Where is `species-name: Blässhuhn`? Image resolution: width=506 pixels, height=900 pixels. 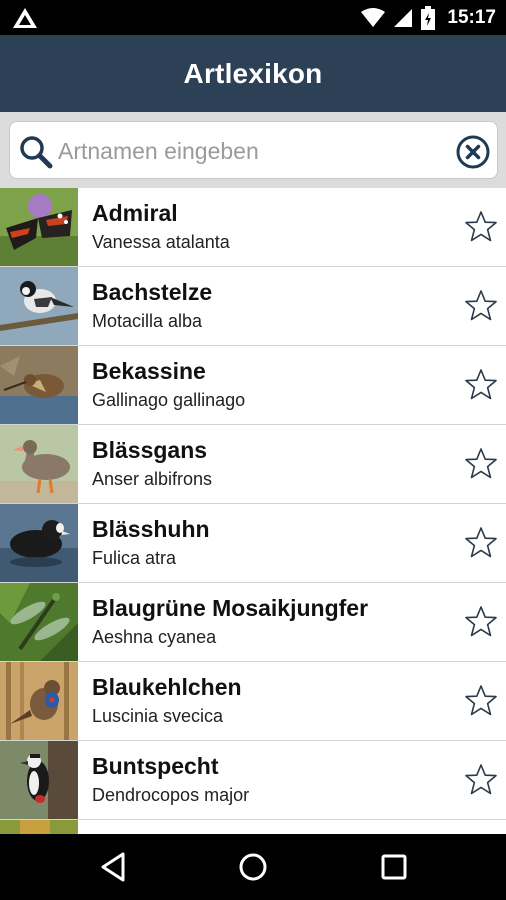
species-name: Blässhuhn is located at coordinates (151, 529).